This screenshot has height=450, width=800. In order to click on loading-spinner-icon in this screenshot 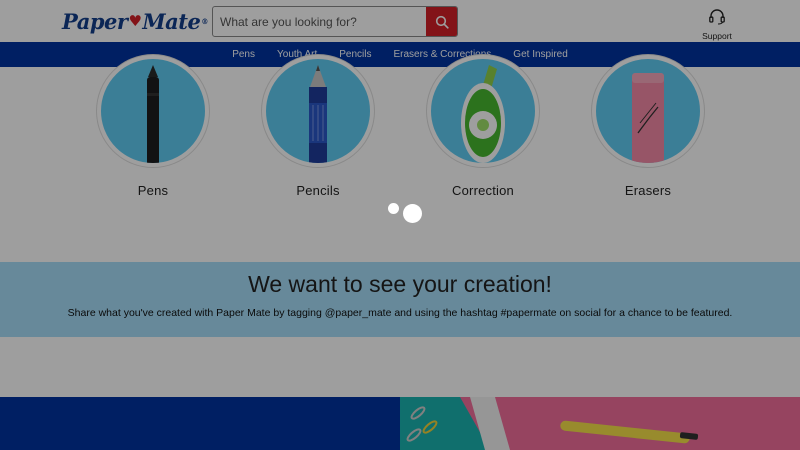, I will do `click(406, 213)`.